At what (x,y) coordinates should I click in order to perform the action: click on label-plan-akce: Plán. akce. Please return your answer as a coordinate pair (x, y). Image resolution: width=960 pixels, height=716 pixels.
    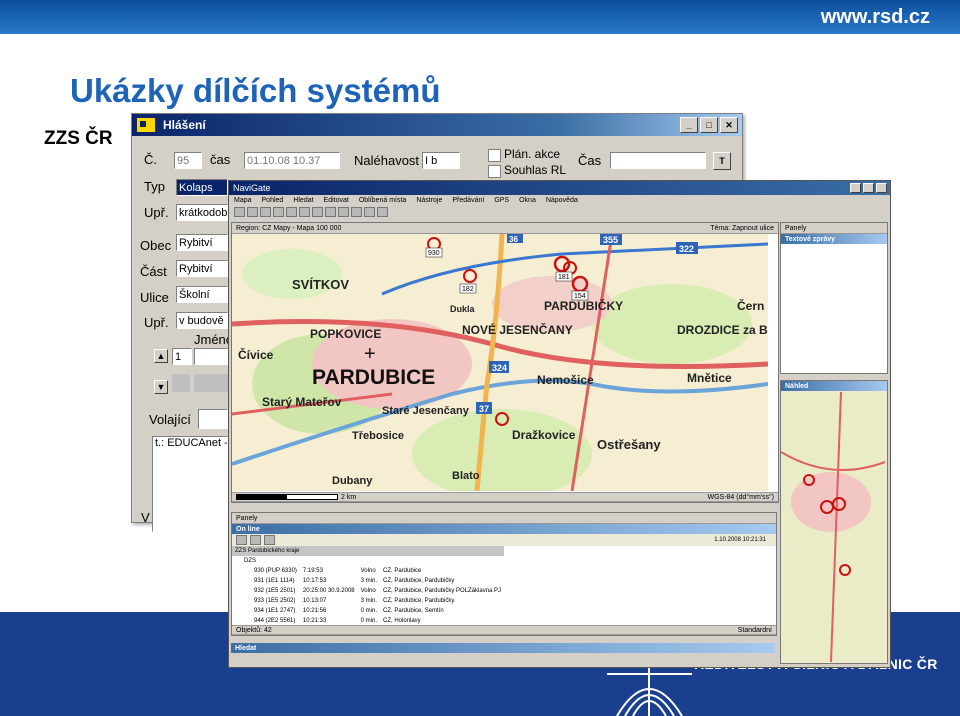
    Looking at the image, I should click on (532, 154).